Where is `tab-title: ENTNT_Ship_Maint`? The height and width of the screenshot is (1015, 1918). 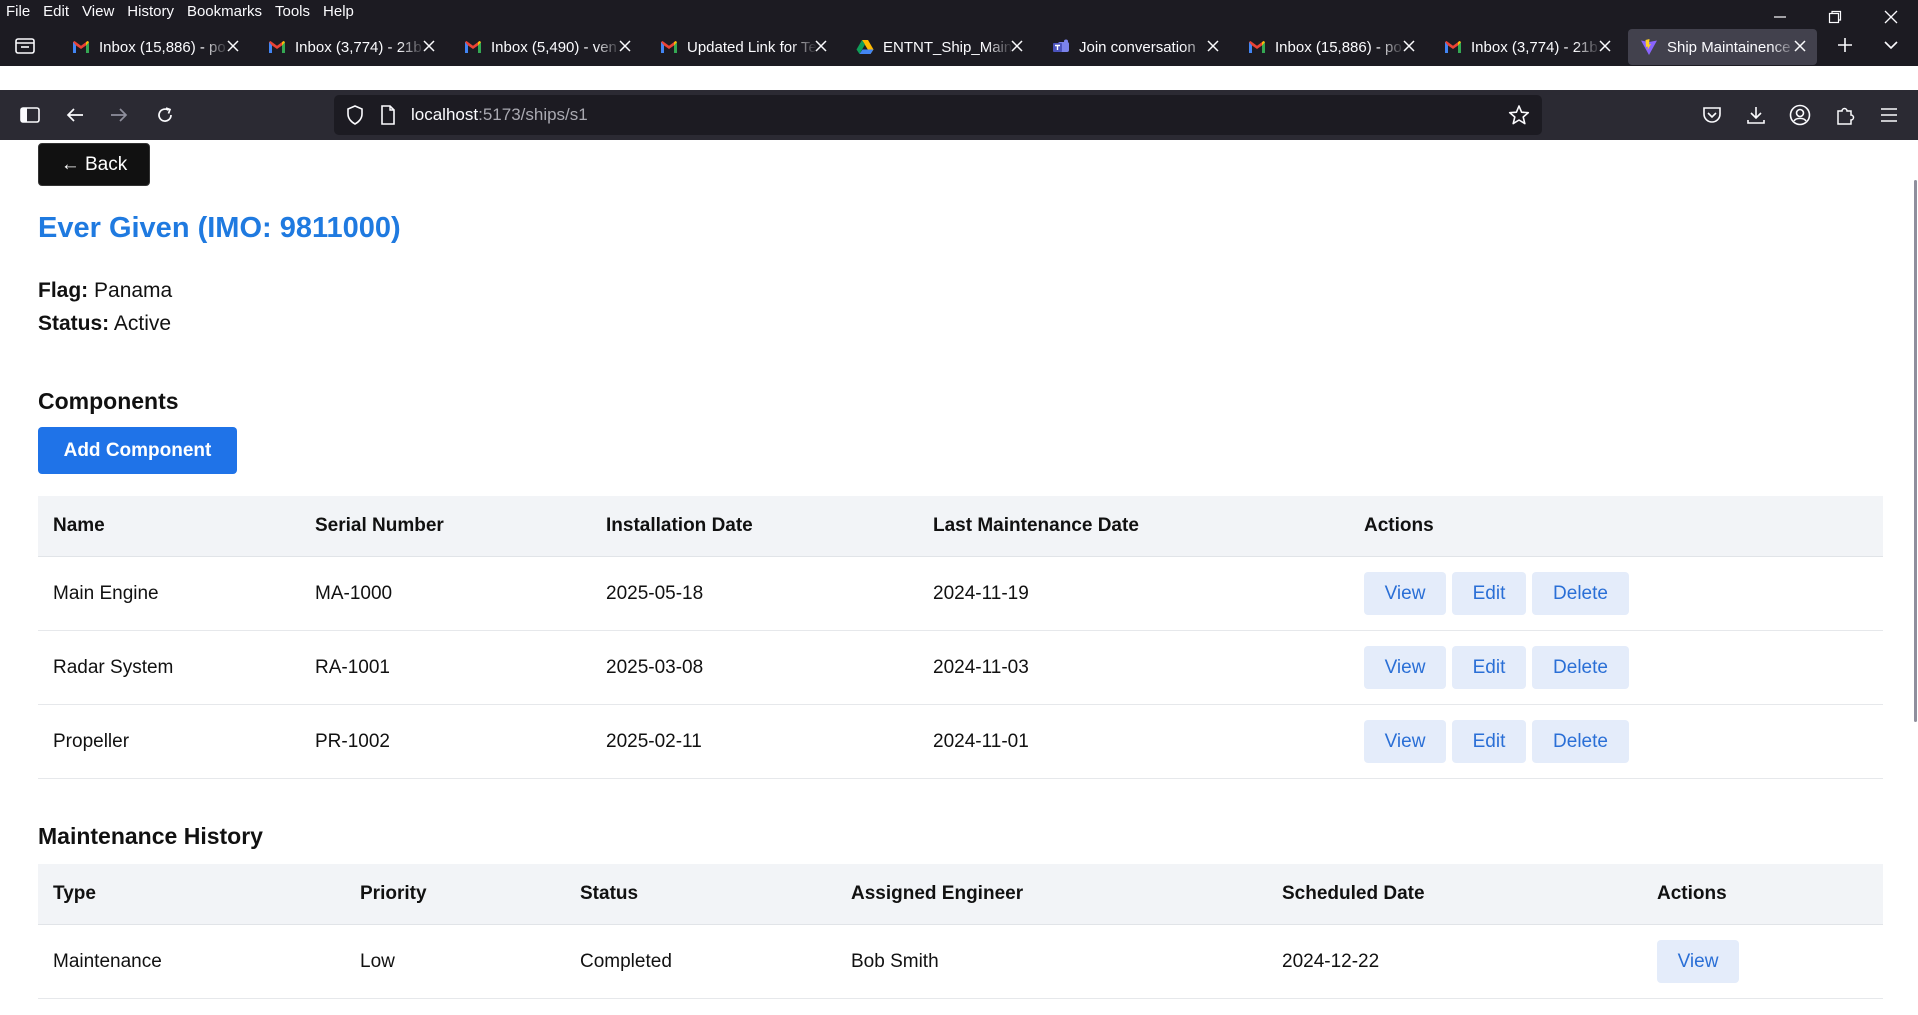 tab-title: ENTNT_Ship_Maint is located at coordinates (948, 47).